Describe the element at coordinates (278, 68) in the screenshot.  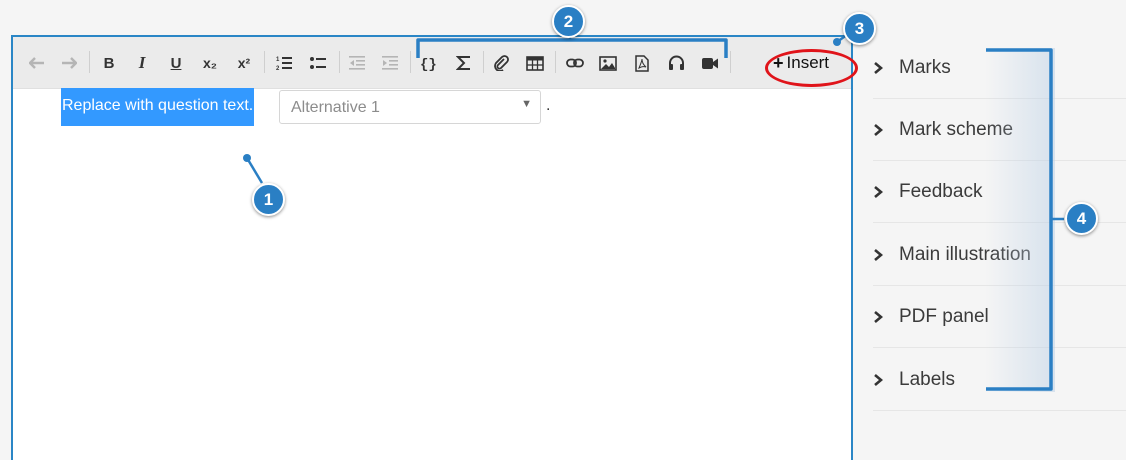
I see `svg-text: 2` at that location.